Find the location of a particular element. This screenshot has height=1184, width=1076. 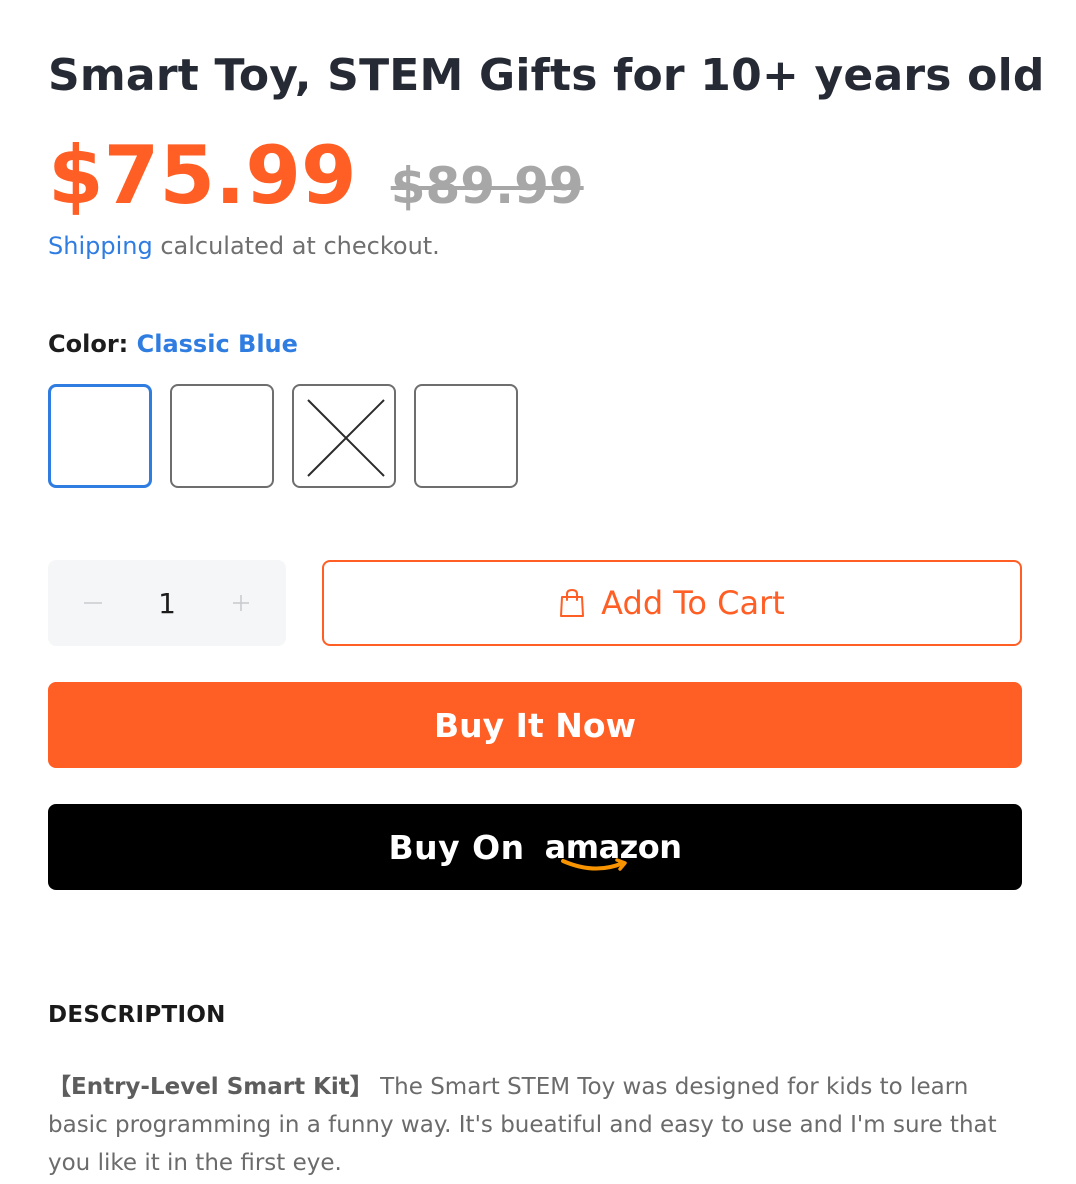

buy-it-now-label: Buy It Now is located at coordinates (535, 725).